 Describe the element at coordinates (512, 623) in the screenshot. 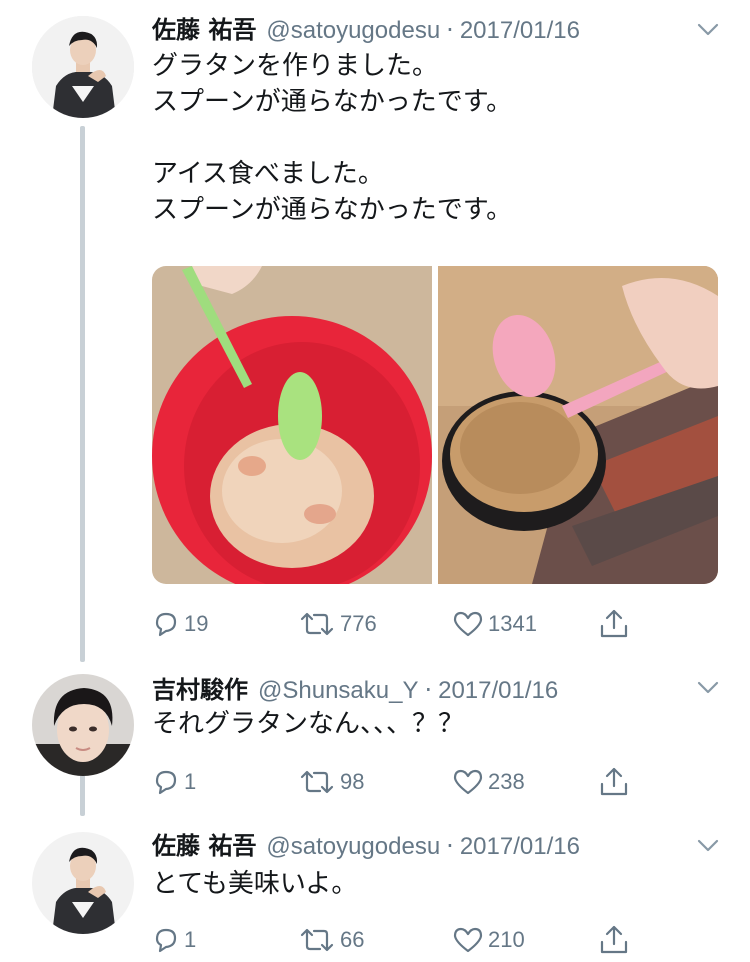

I see `like-count: 1341` at that location.